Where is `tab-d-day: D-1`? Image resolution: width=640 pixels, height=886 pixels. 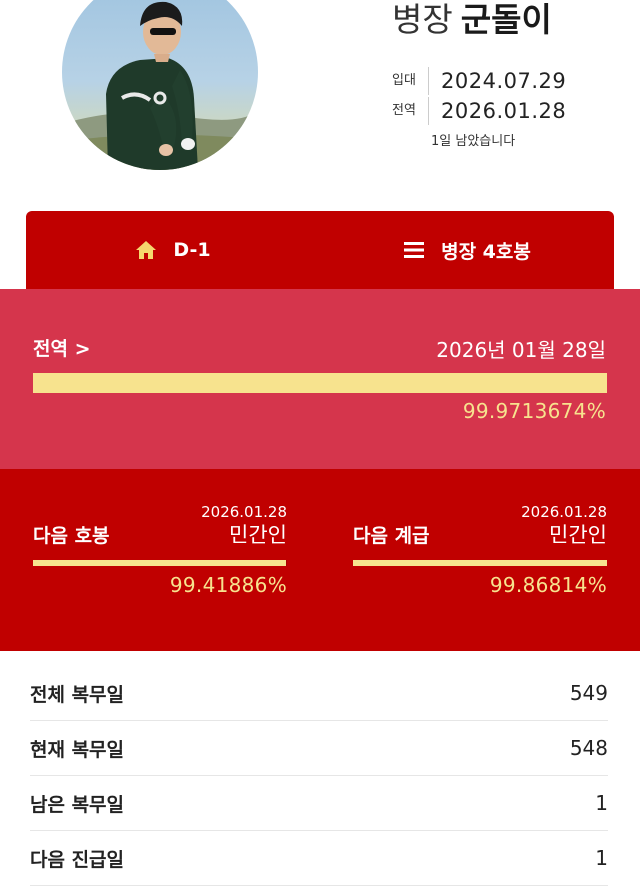 tab-d-day: D-1 is located at coordinates (173, 250).